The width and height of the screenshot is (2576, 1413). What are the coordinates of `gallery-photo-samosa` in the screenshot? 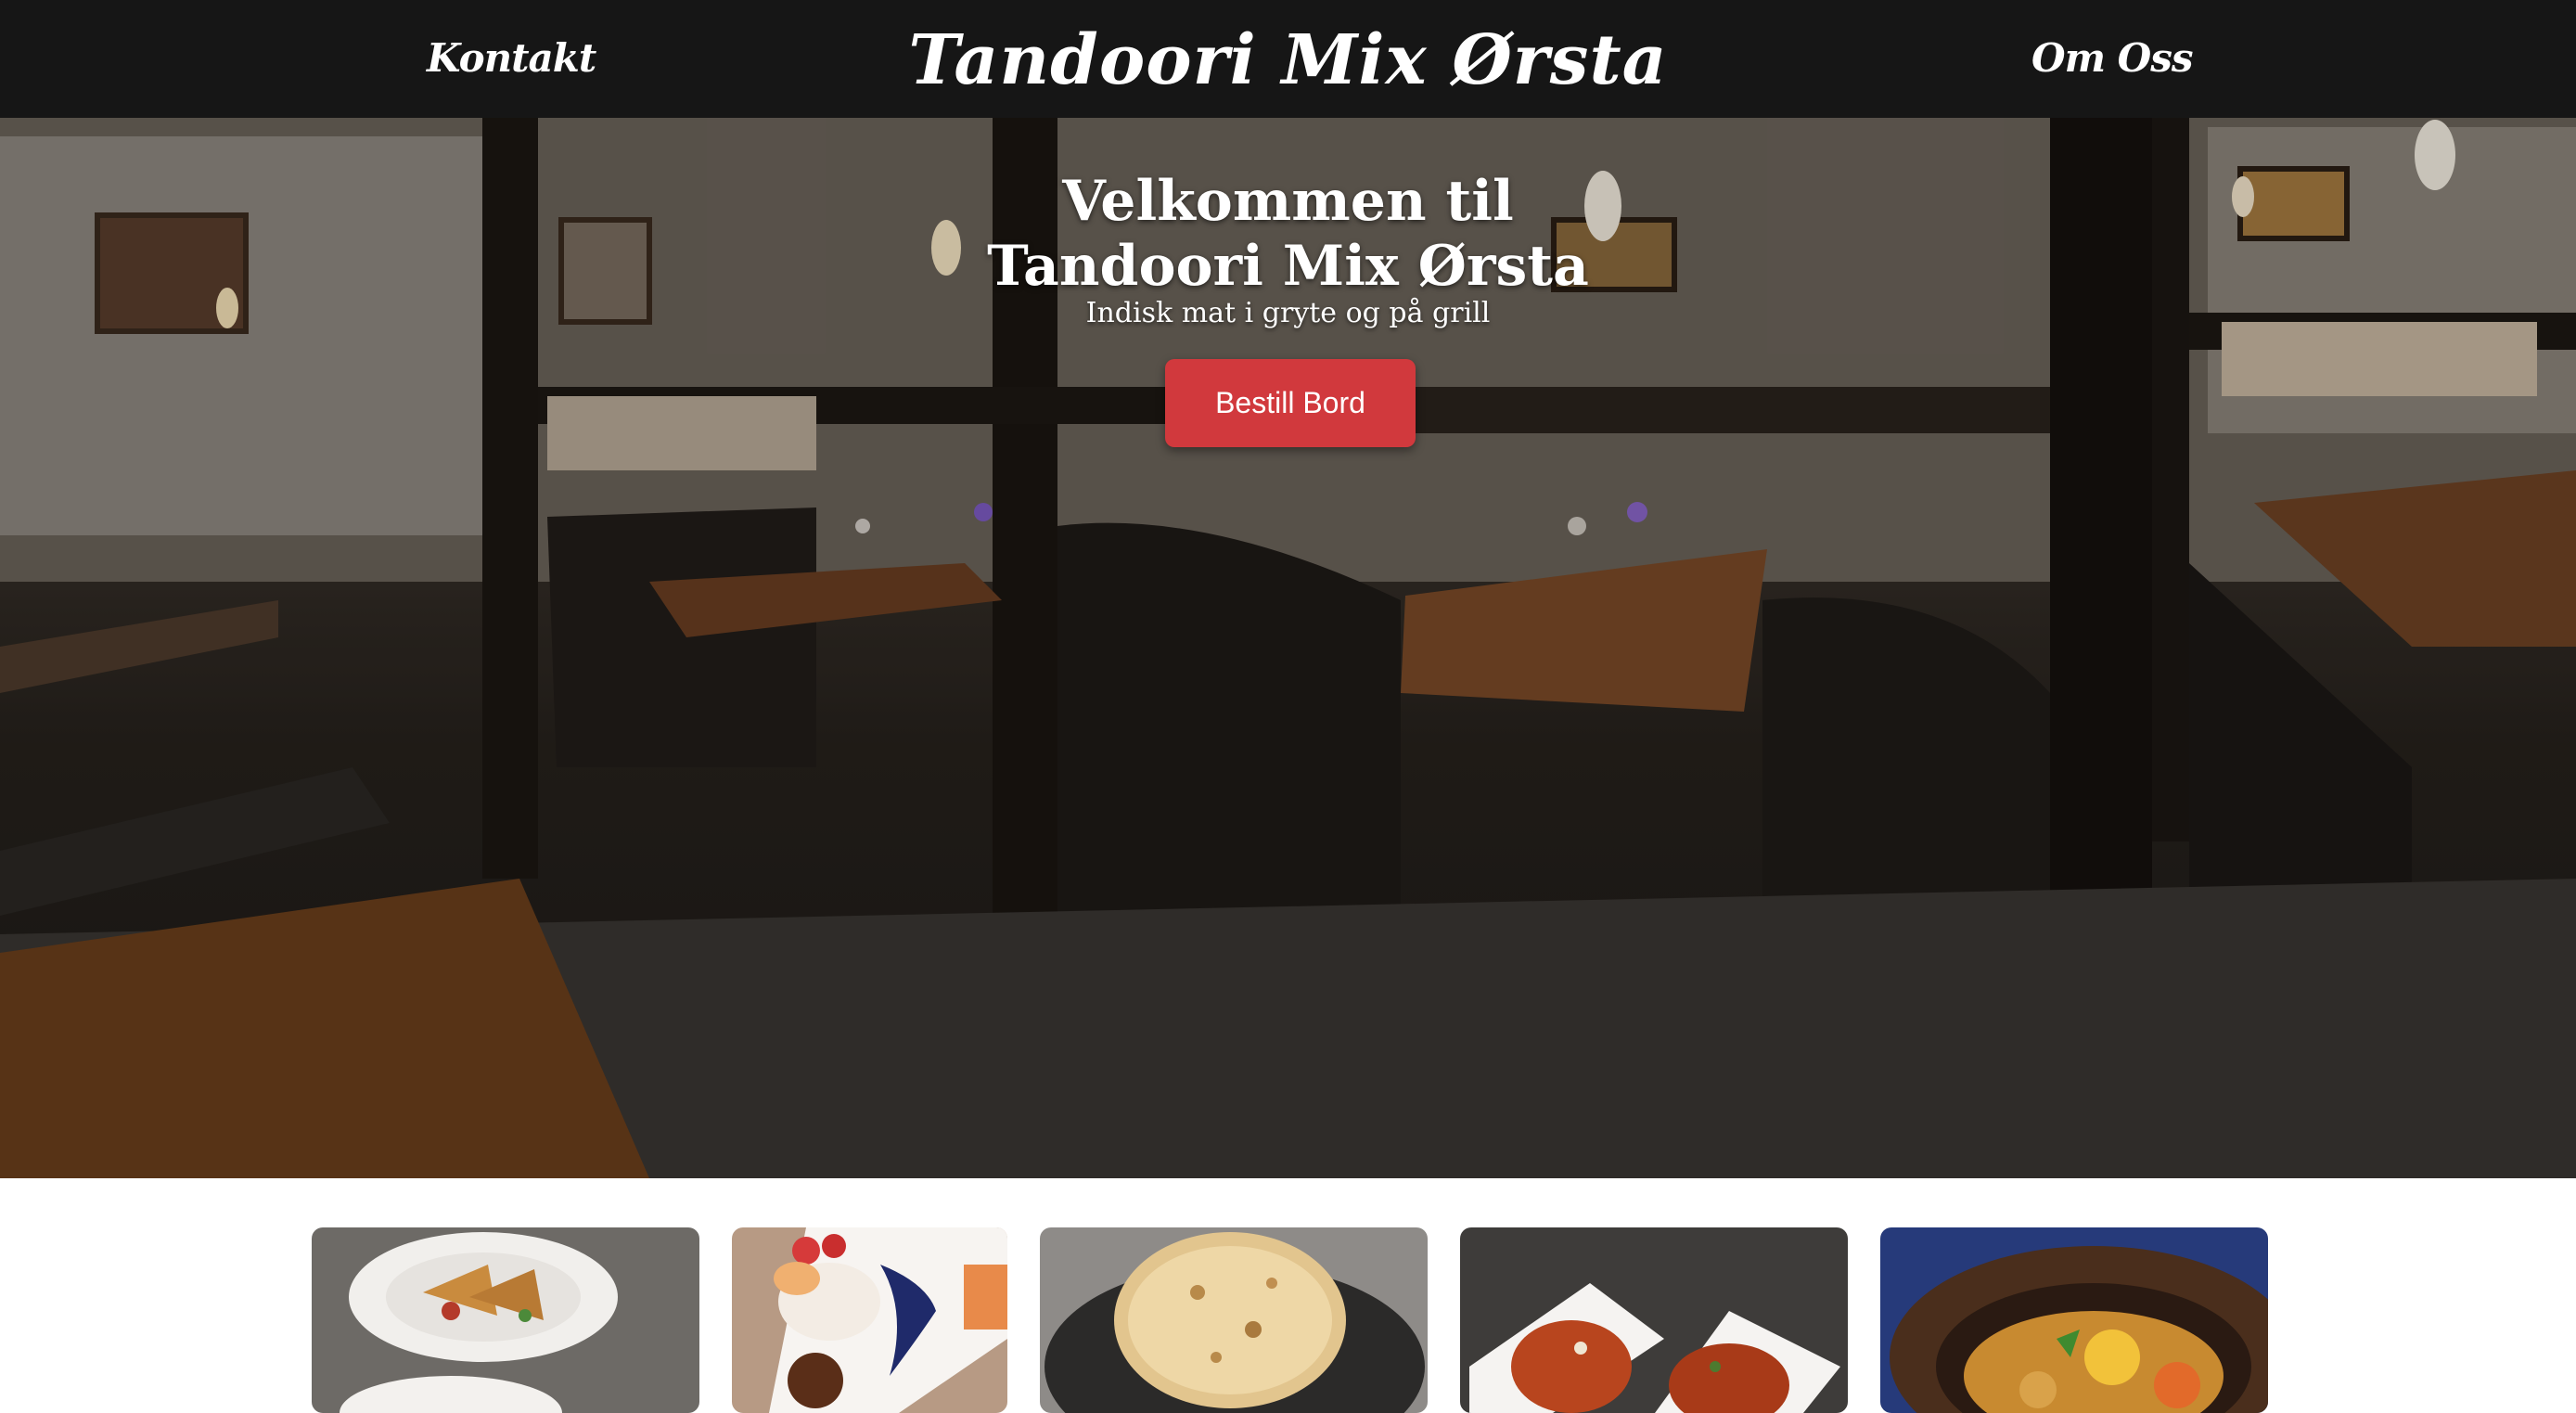 It's located at (505, 1320).